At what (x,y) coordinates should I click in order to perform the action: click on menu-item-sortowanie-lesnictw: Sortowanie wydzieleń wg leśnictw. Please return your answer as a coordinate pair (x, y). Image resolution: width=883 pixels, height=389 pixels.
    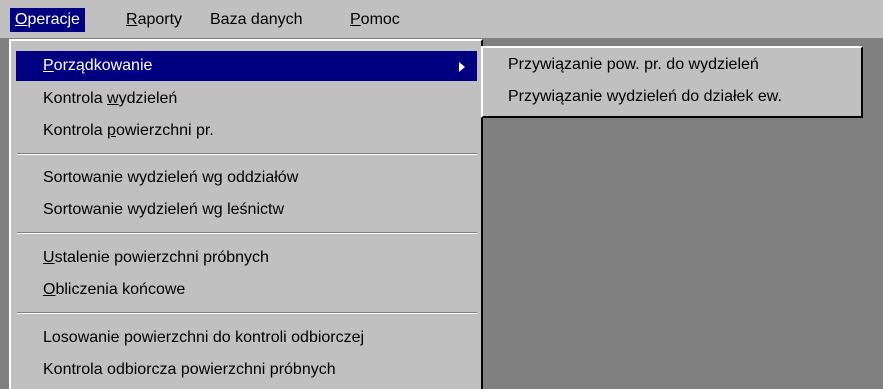
    Looking at the image, I should click on (246, 210).